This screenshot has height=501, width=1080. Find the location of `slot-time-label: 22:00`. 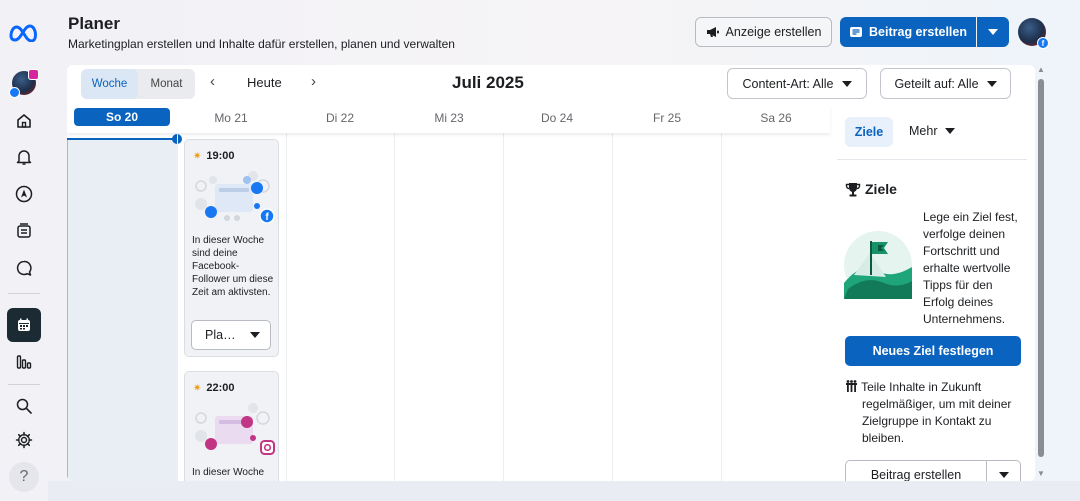

slot-time-label: 22:00 is located at coordinates (220, 388).